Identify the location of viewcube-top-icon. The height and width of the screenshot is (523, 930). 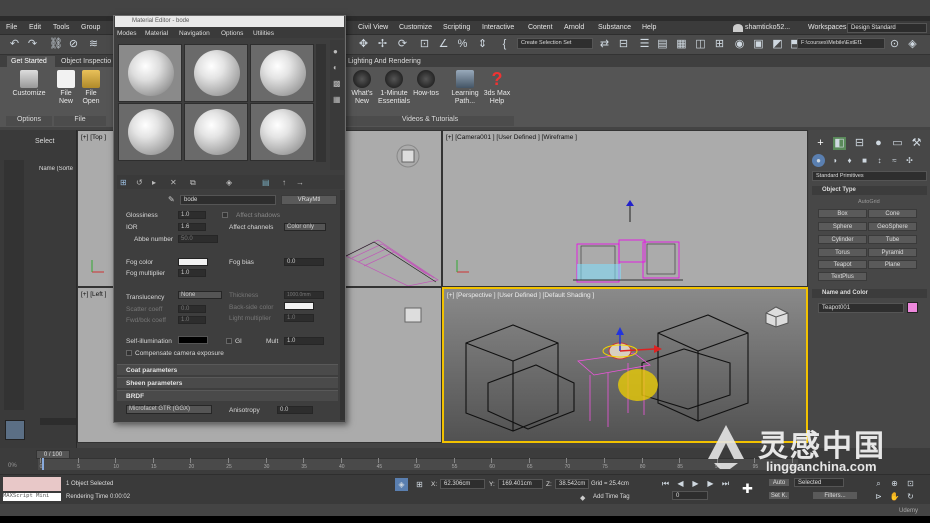
(408, 156).